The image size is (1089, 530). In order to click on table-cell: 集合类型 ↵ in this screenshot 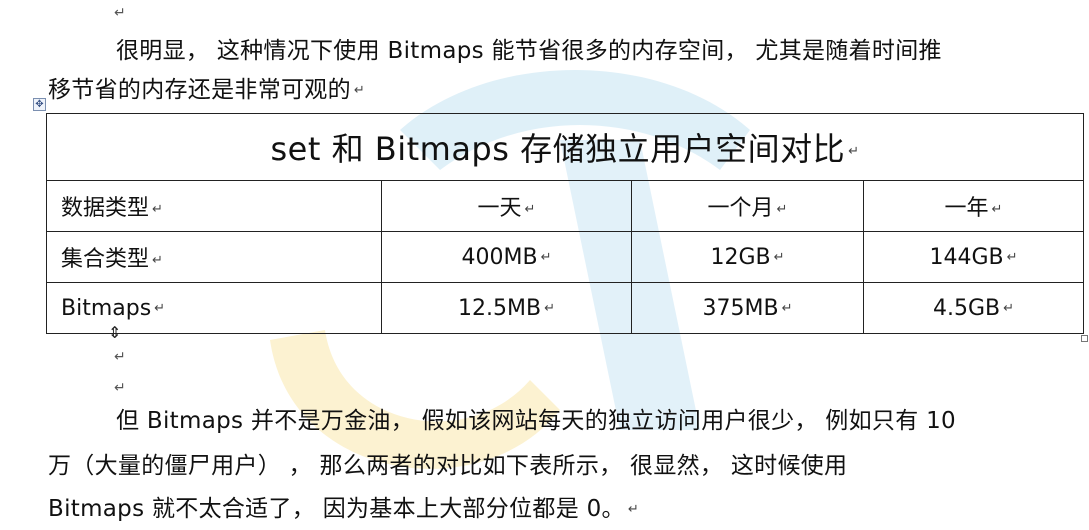, I will do `click(214, 257)`.